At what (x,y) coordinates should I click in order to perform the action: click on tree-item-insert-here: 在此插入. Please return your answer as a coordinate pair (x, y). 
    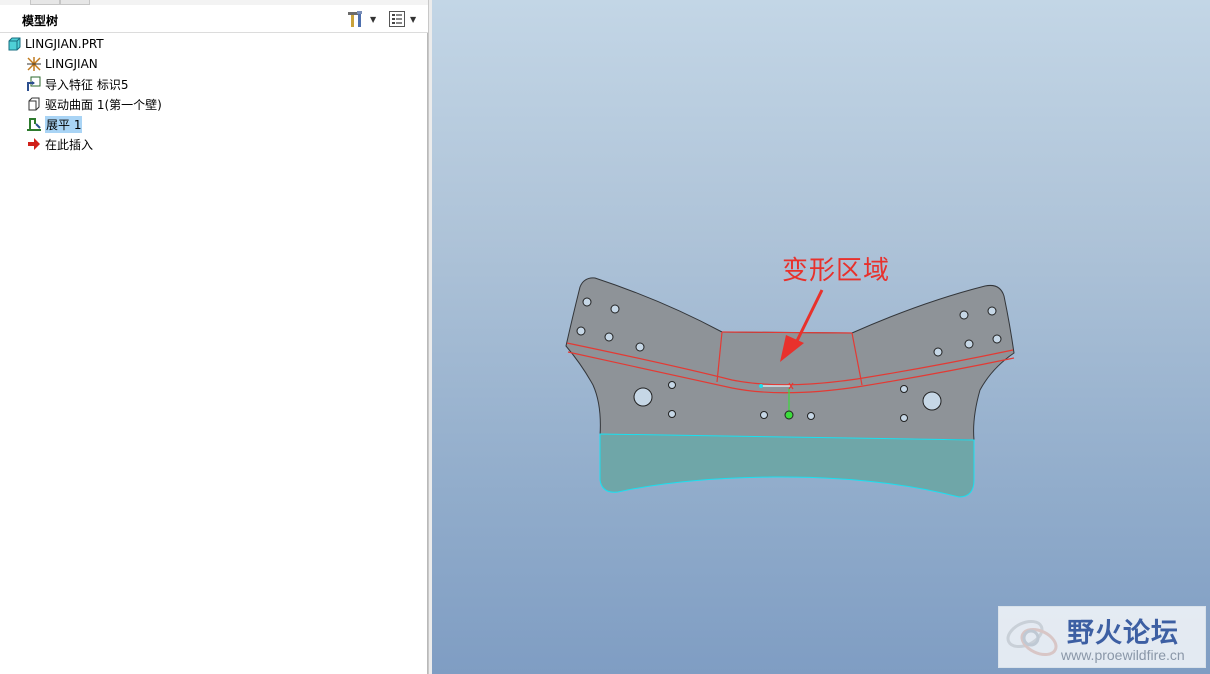
    Looking at the image, I should click on (59, 144).